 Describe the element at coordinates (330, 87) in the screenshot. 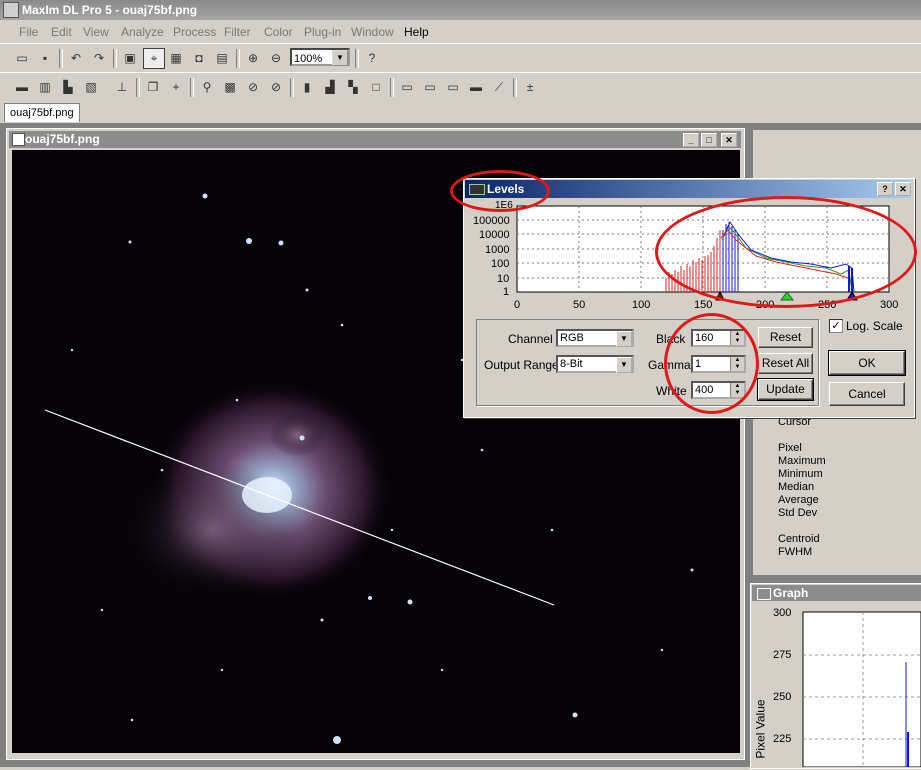

I see `steps-icon: ▟` at that location.